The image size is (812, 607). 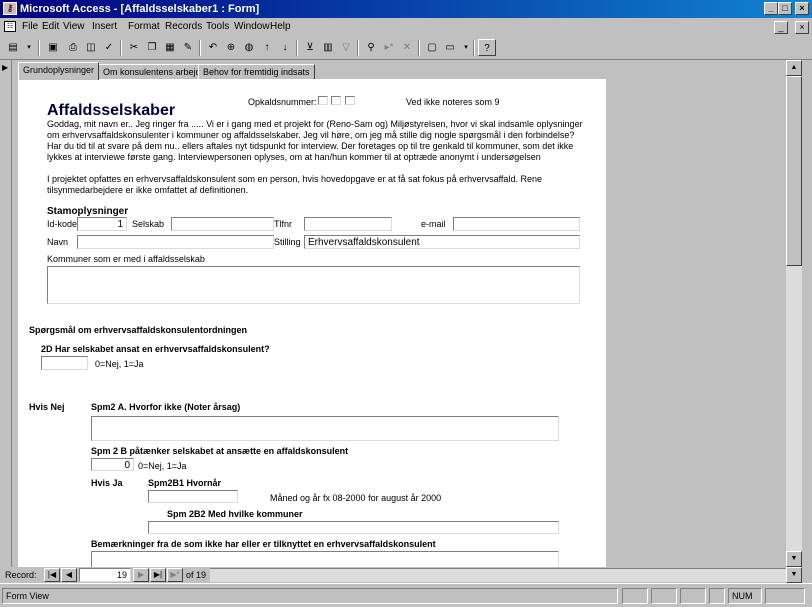 I want to click on new-record-icon: ▸*, so click(x=389, y=47).